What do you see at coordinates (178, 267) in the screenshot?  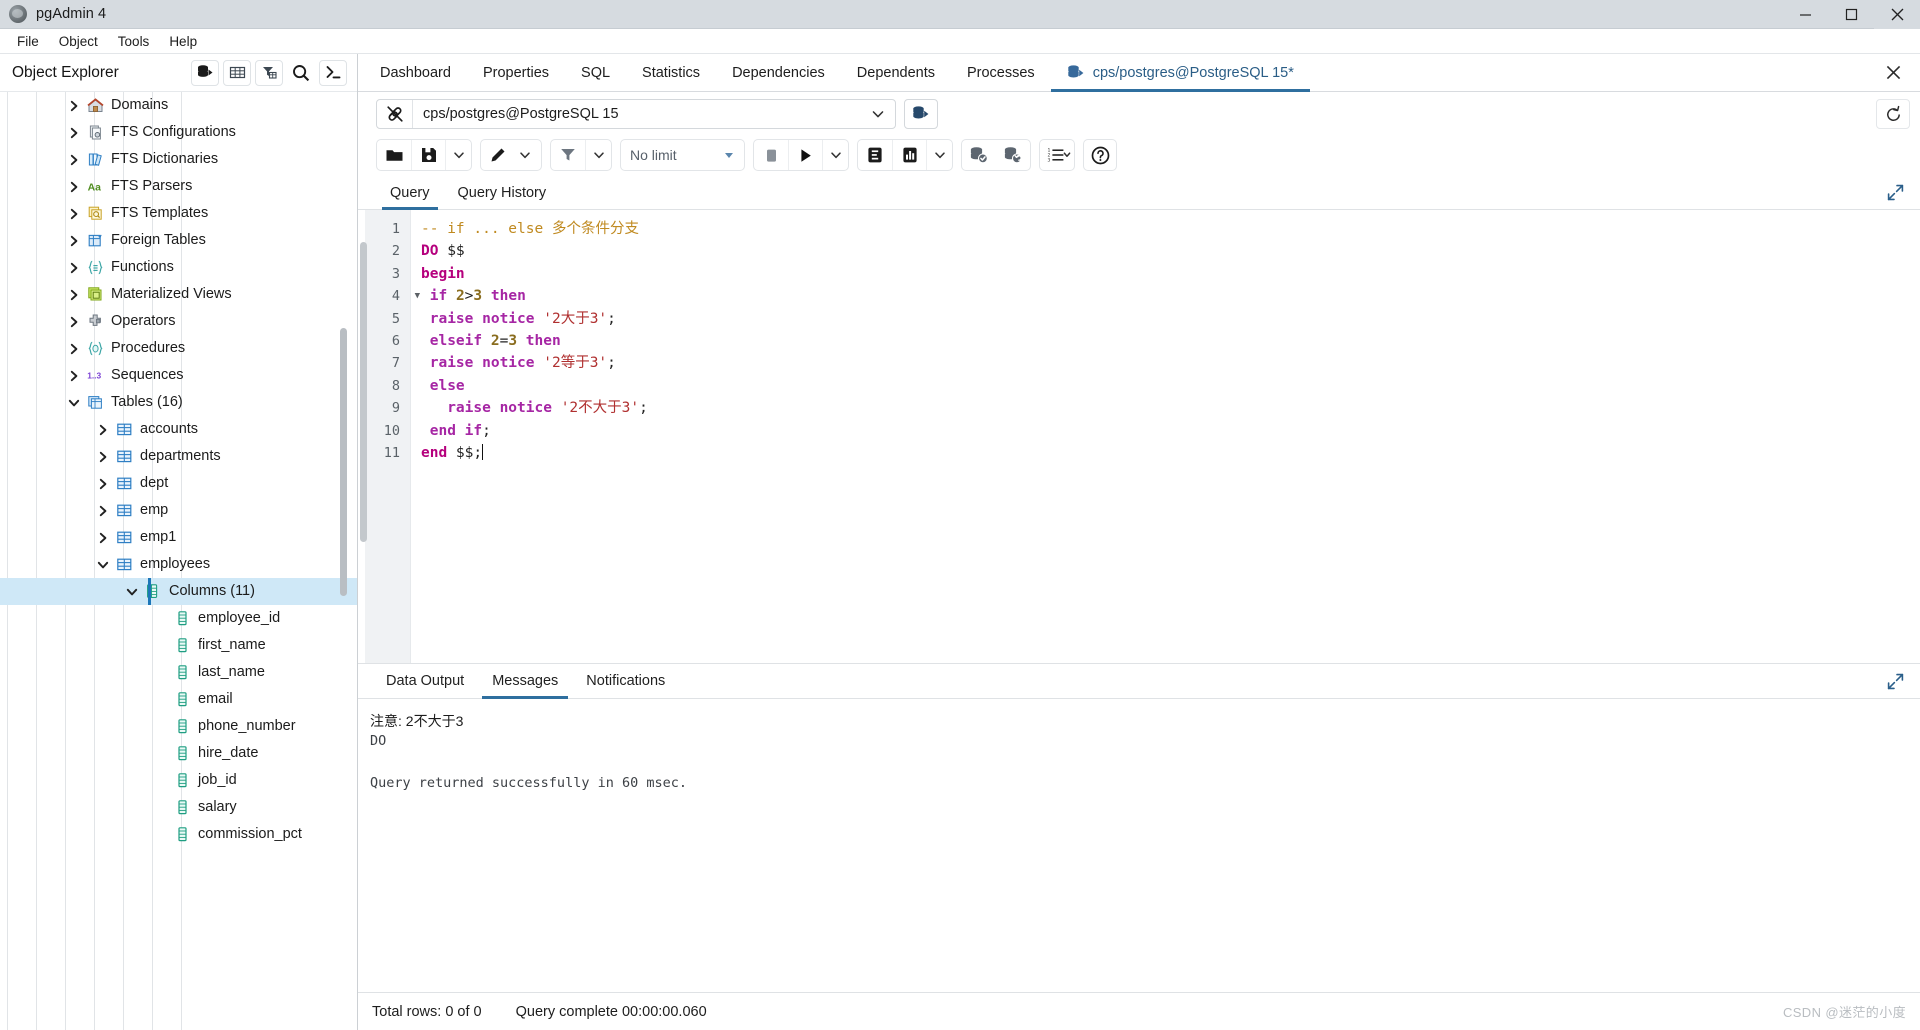 I see `tree-item-functions: Functions` at bounding box center [178, 267].